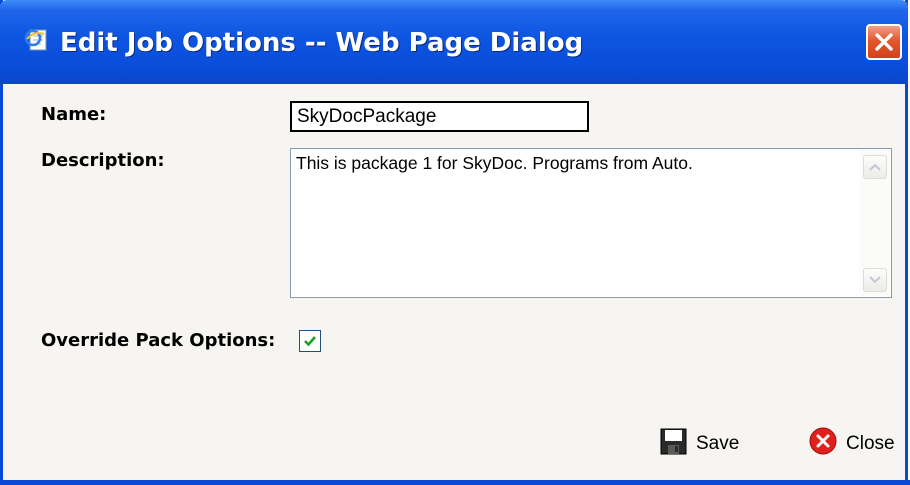  Describe the element at coordinates (74, 114) in the screenshot. I see `name-label: Name:` at that location.